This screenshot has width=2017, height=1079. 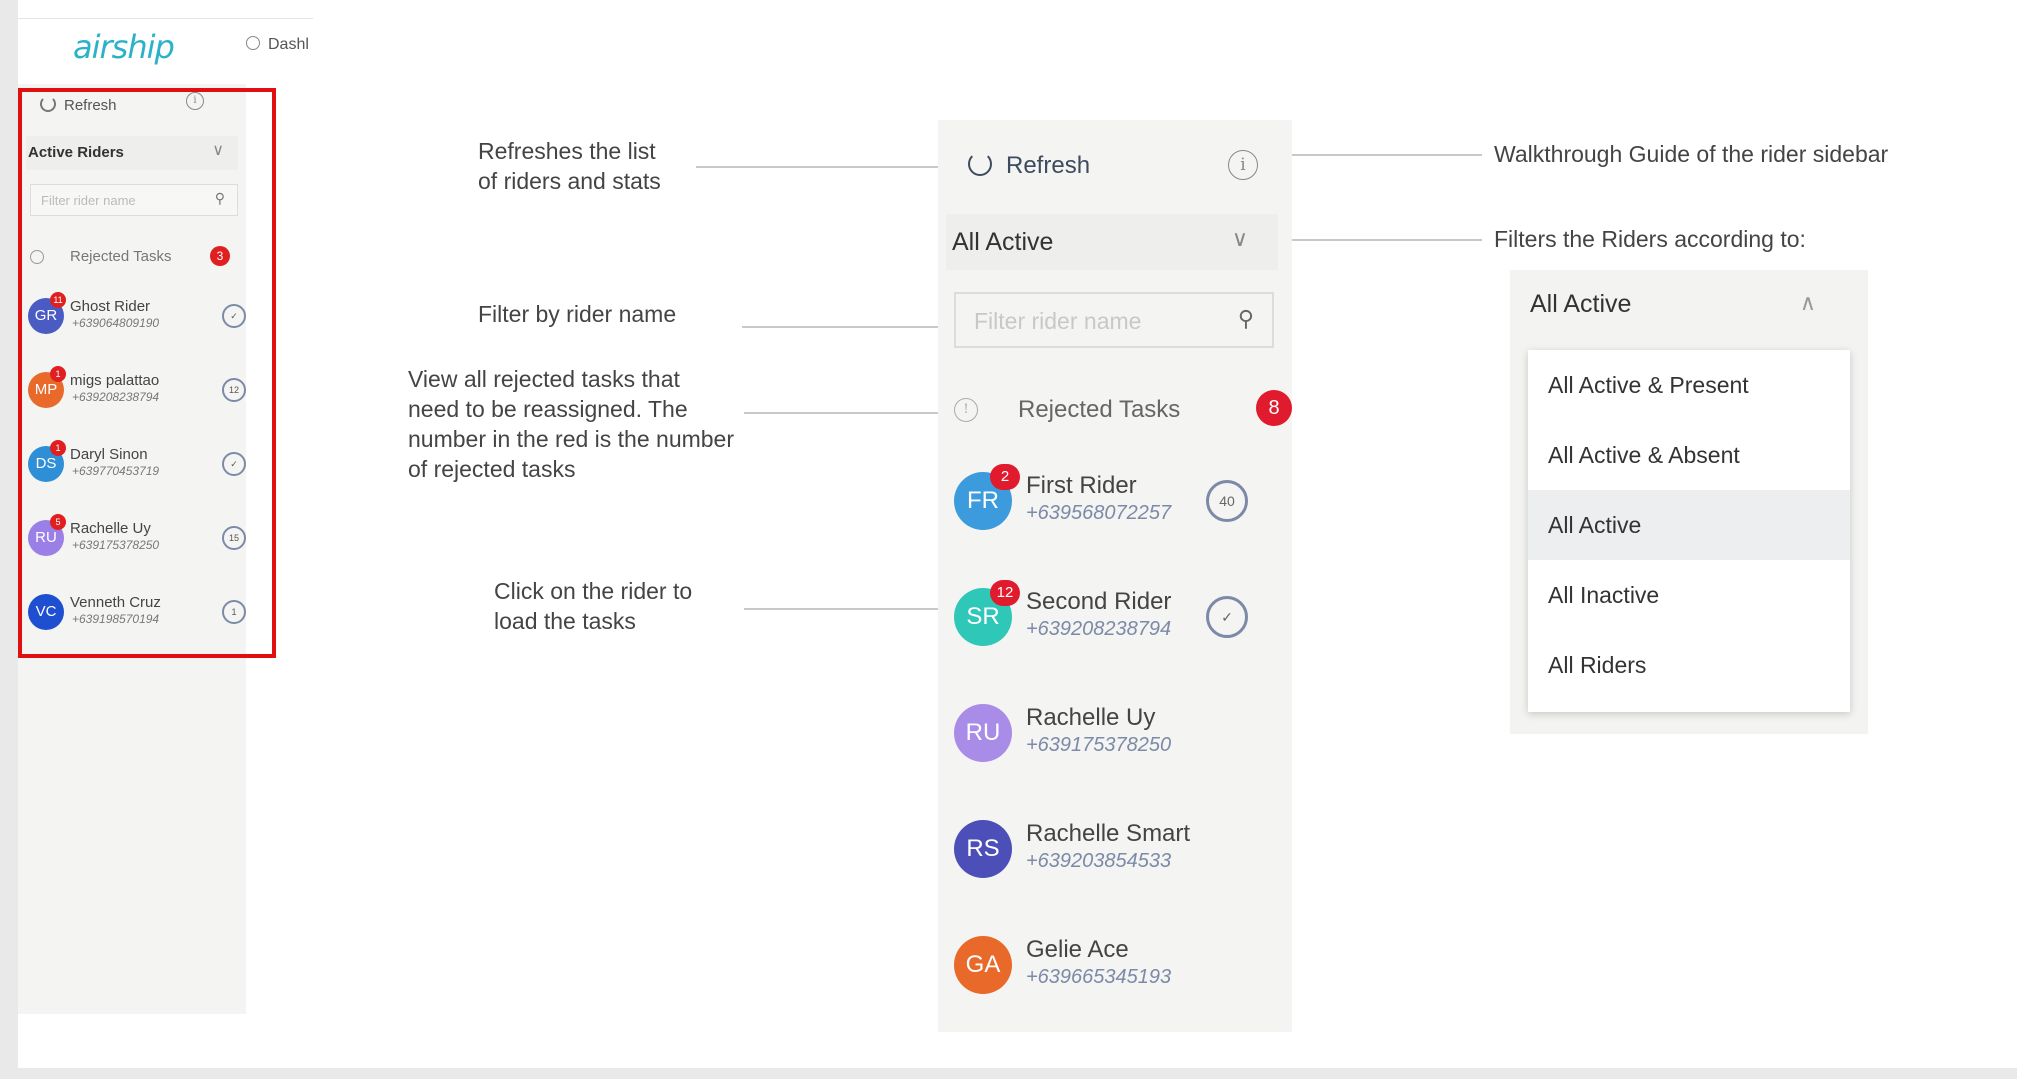 I want to click on rider-name: First Rider, so click(x=1081, y=485).